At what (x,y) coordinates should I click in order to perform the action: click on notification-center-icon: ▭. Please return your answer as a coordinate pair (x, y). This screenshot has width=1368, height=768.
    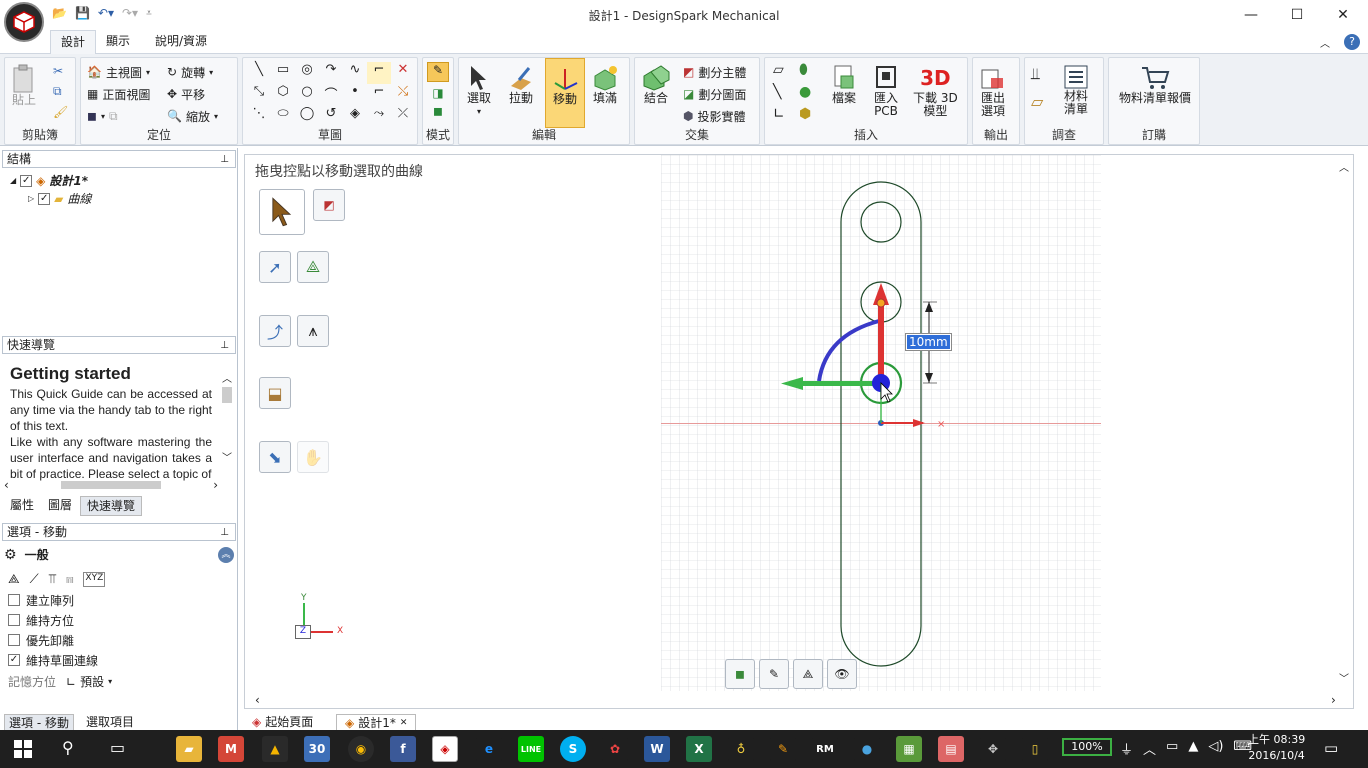
    Looking at the image, I should click on (1331, 748).